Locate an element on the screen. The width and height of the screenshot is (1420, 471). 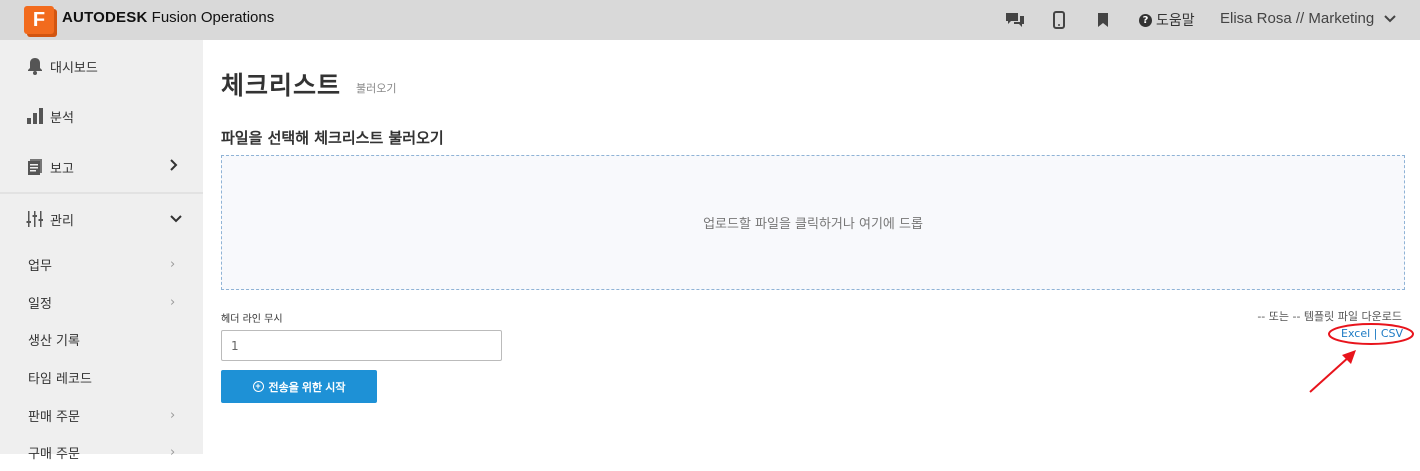
csv-template-link: CSV is located at coordinates (1392, 333).